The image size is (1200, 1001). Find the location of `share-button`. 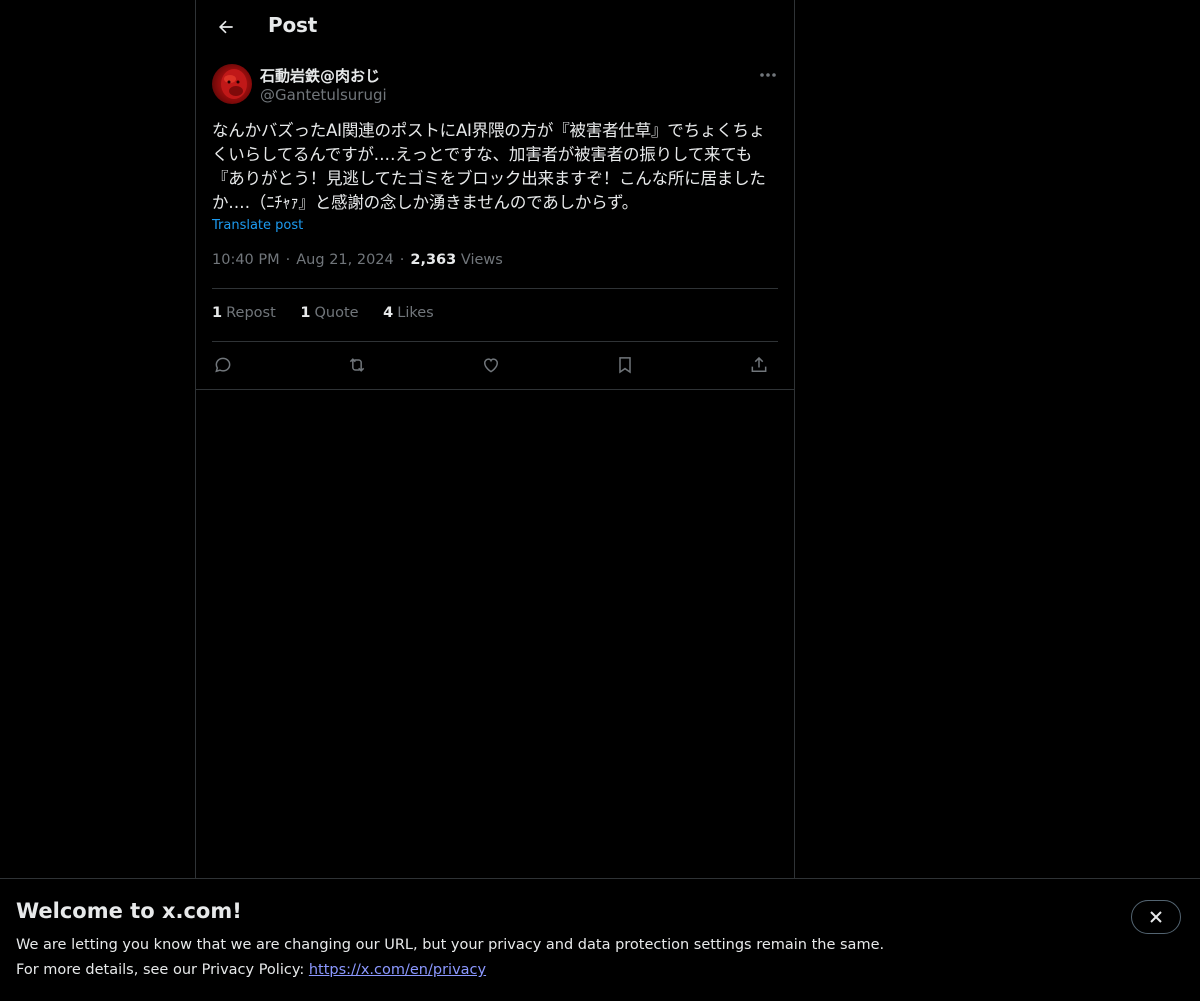

share-button is located at coordinates (759, 365).